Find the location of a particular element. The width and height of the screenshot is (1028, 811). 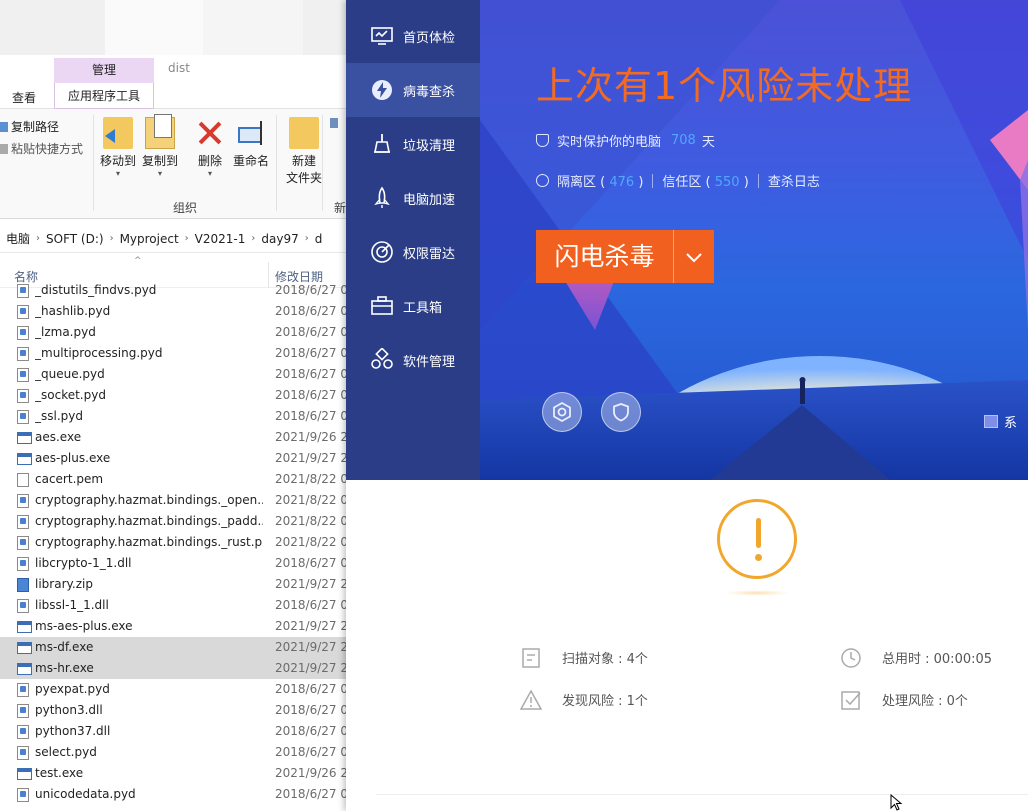

quick-scan-button: 闪电杀毒 is located at coordinates (625, 256).